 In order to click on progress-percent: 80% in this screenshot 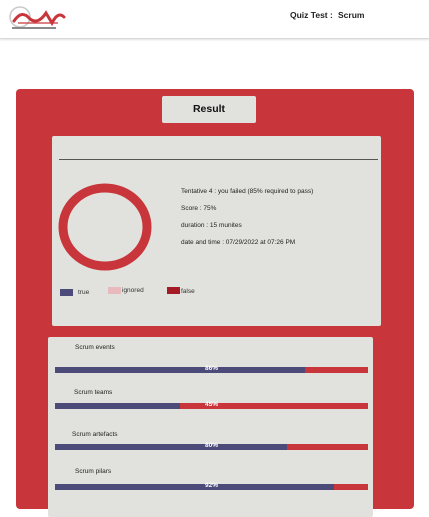, I will do `click(211, 445)`.